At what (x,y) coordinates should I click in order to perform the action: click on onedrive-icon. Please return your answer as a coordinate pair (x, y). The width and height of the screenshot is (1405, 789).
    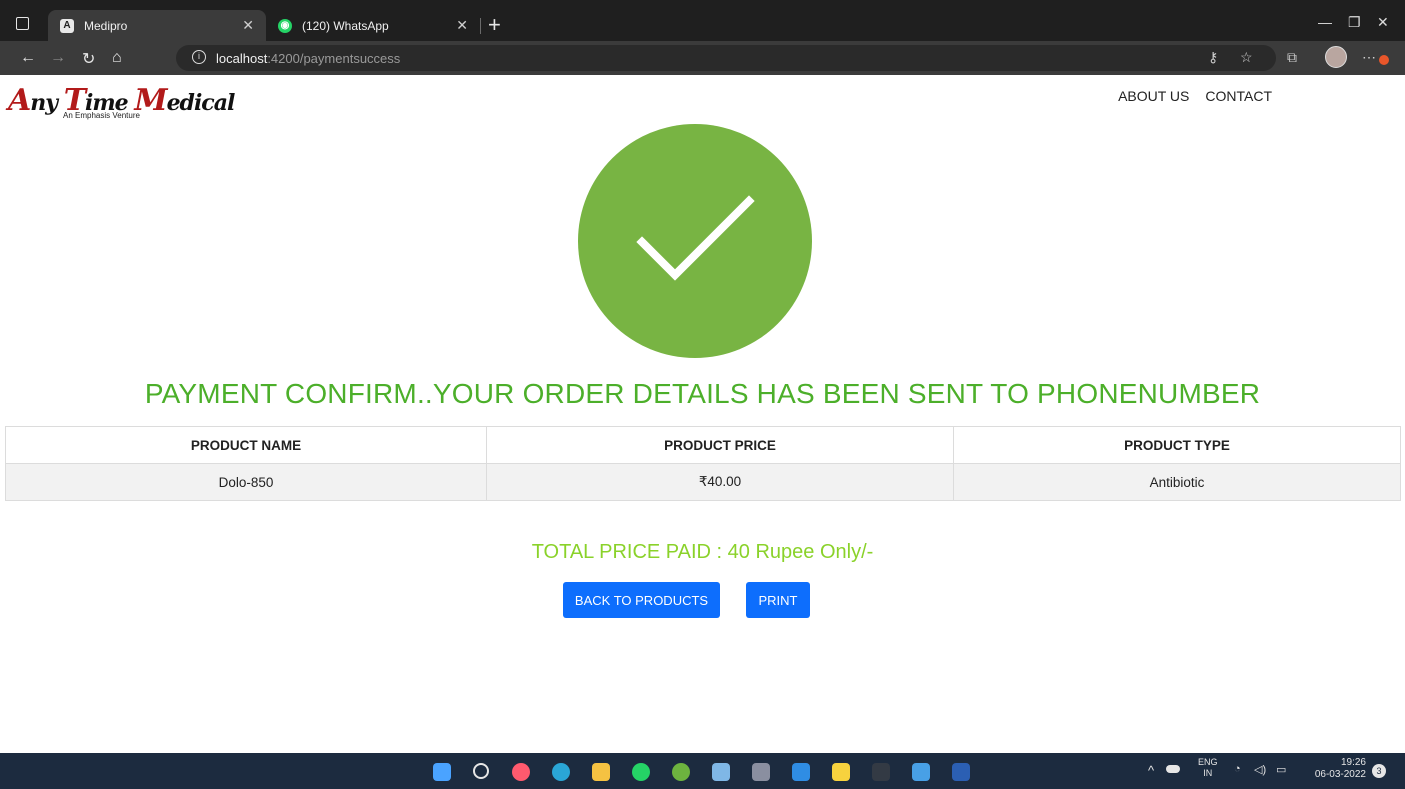
    Looking at the image, I should click on (1173, 769).